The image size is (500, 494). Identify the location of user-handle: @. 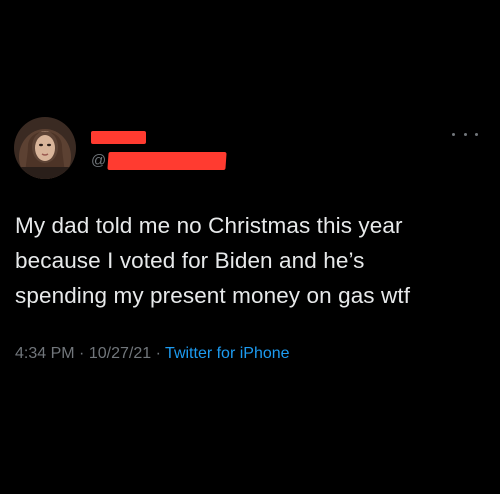
(159, 161).